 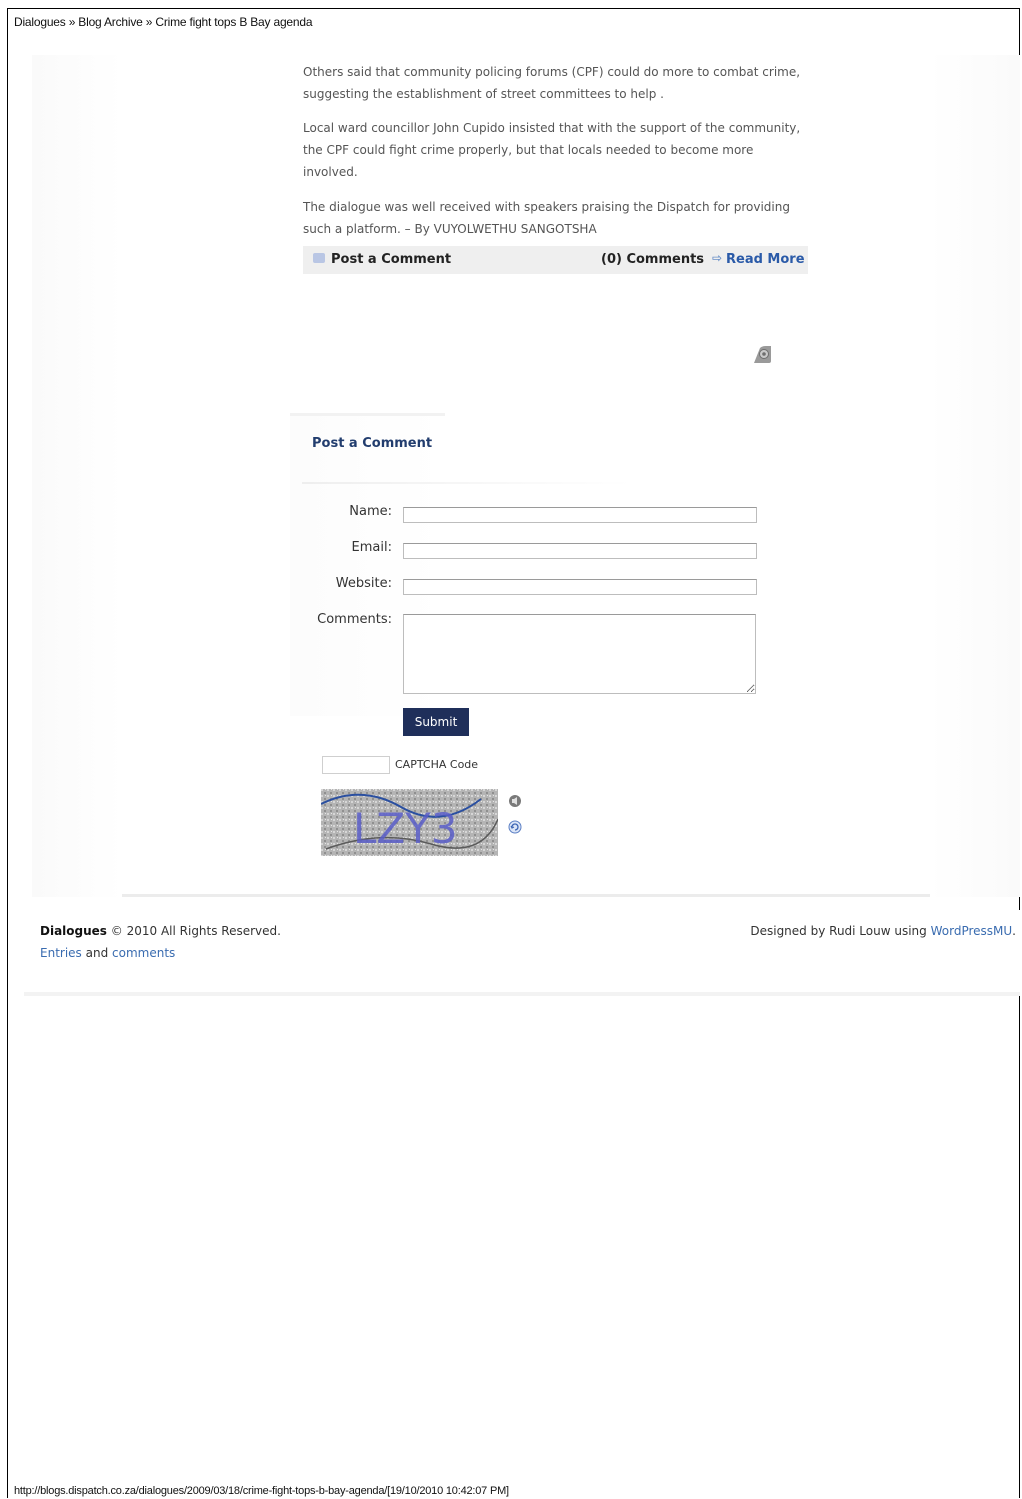 I want to click on wordpressmu-link: WordPressMU, so click(x=972, y=931).